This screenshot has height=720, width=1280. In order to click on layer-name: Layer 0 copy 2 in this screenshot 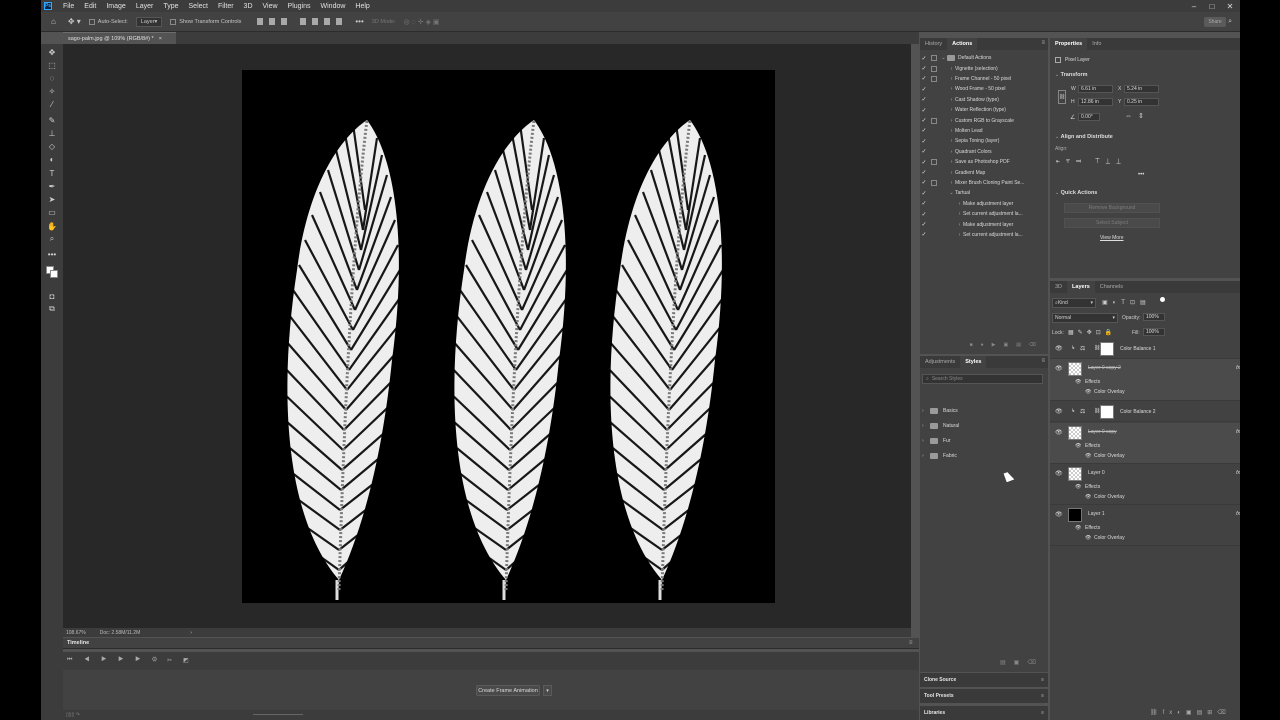, I will do `click(1104, 368)`.